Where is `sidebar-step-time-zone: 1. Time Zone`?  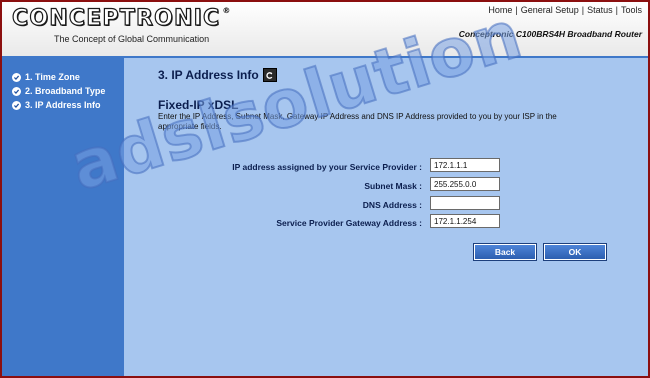
sidebar-step-time-zone: 1. Time Zone is located at coordinates (46, 77).